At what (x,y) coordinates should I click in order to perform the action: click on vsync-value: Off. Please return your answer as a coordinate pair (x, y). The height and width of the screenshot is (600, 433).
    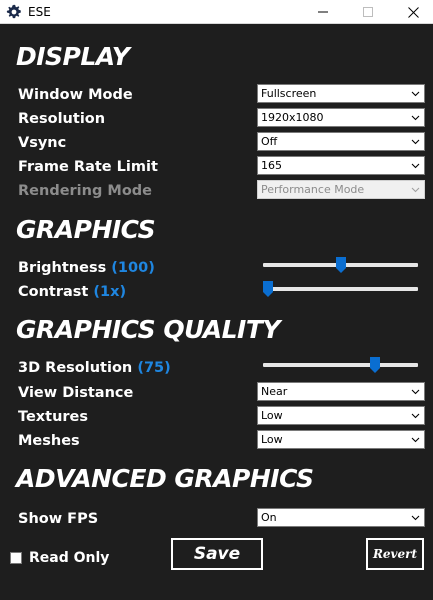
    Looking at the image, I should click on (269, 141).